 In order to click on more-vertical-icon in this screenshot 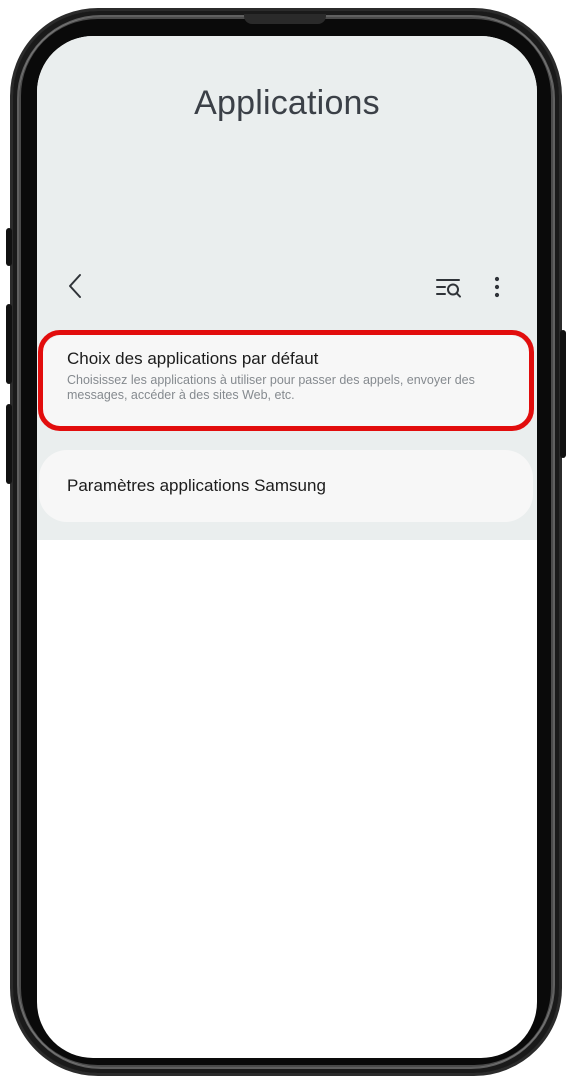, I will do `click(497, 287)`.